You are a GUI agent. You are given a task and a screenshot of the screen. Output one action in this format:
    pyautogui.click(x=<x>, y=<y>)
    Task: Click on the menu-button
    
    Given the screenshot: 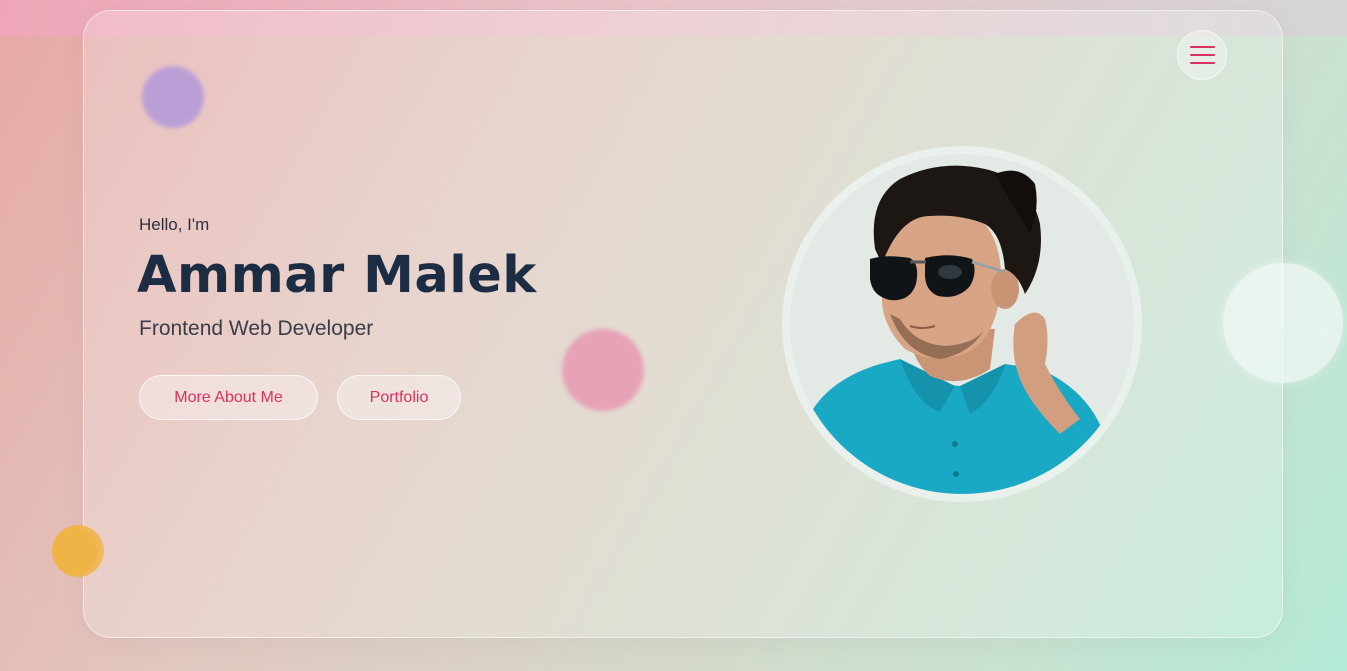 What is the action you would take?
    pyautogui.click(x=1202, y=55)
    